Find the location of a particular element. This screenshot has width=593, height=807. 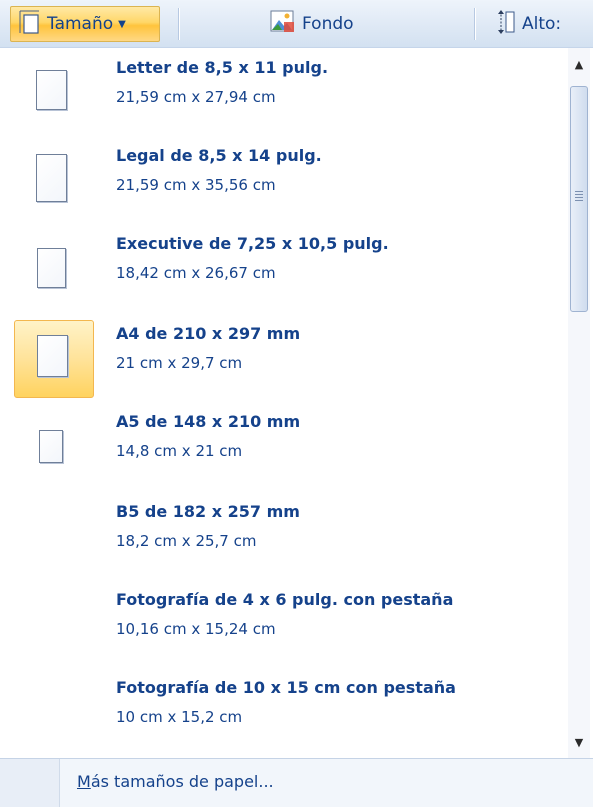

list-scrollbar: ▲ ▼ is located at coordinates (579, 403).